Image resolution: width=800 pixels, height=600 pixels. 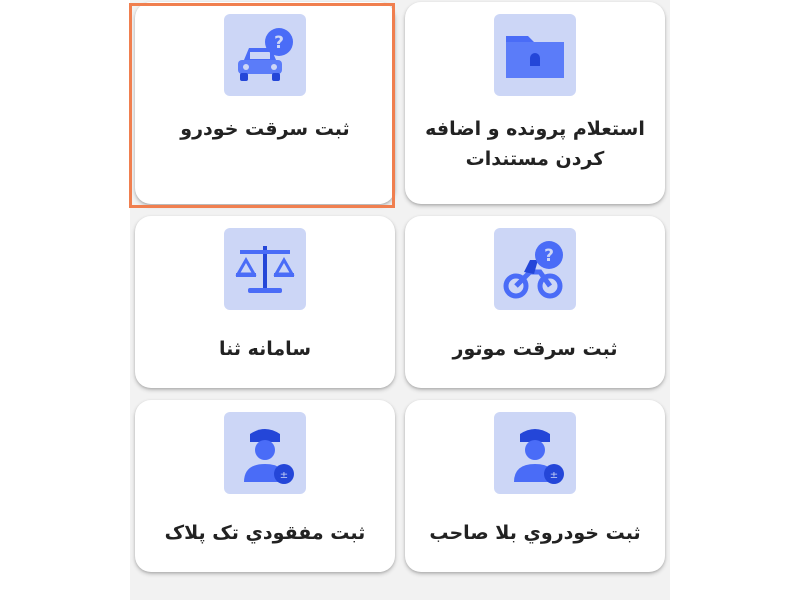 What do you see at coordinates (535, 533) in the screenshot?
I see `card-label: ثبت خودروي بلا صاحب` at bounding box center [535, 533].